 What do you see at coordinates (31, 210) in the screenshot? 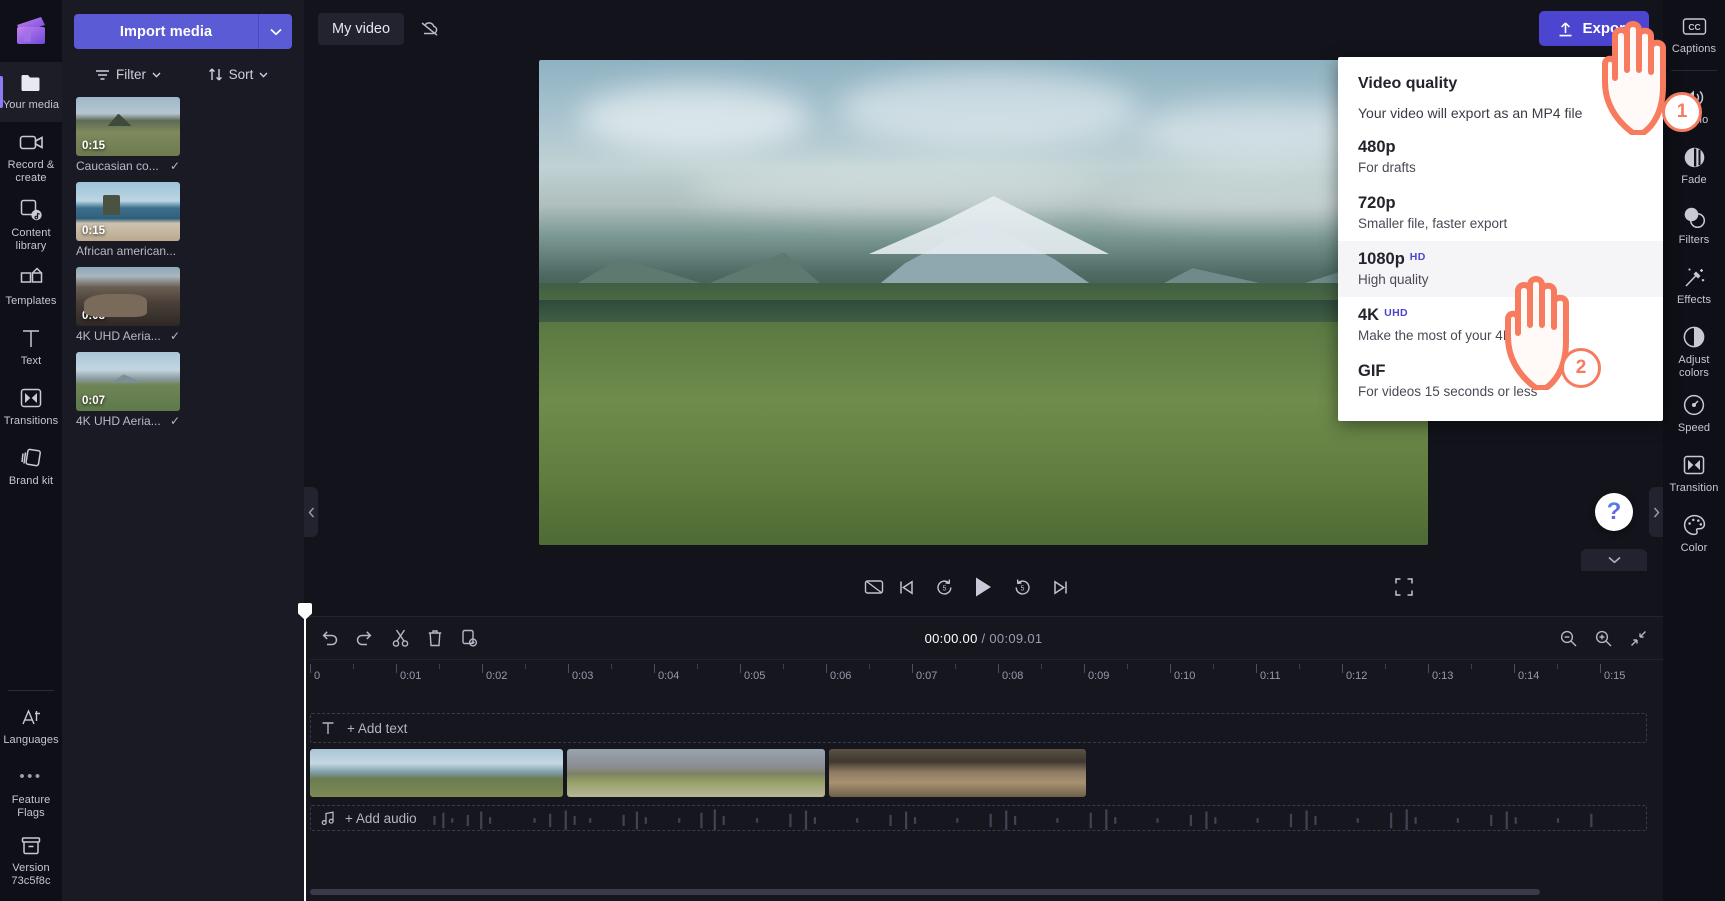
I see `library-icon` at bounding box center [31, 210].